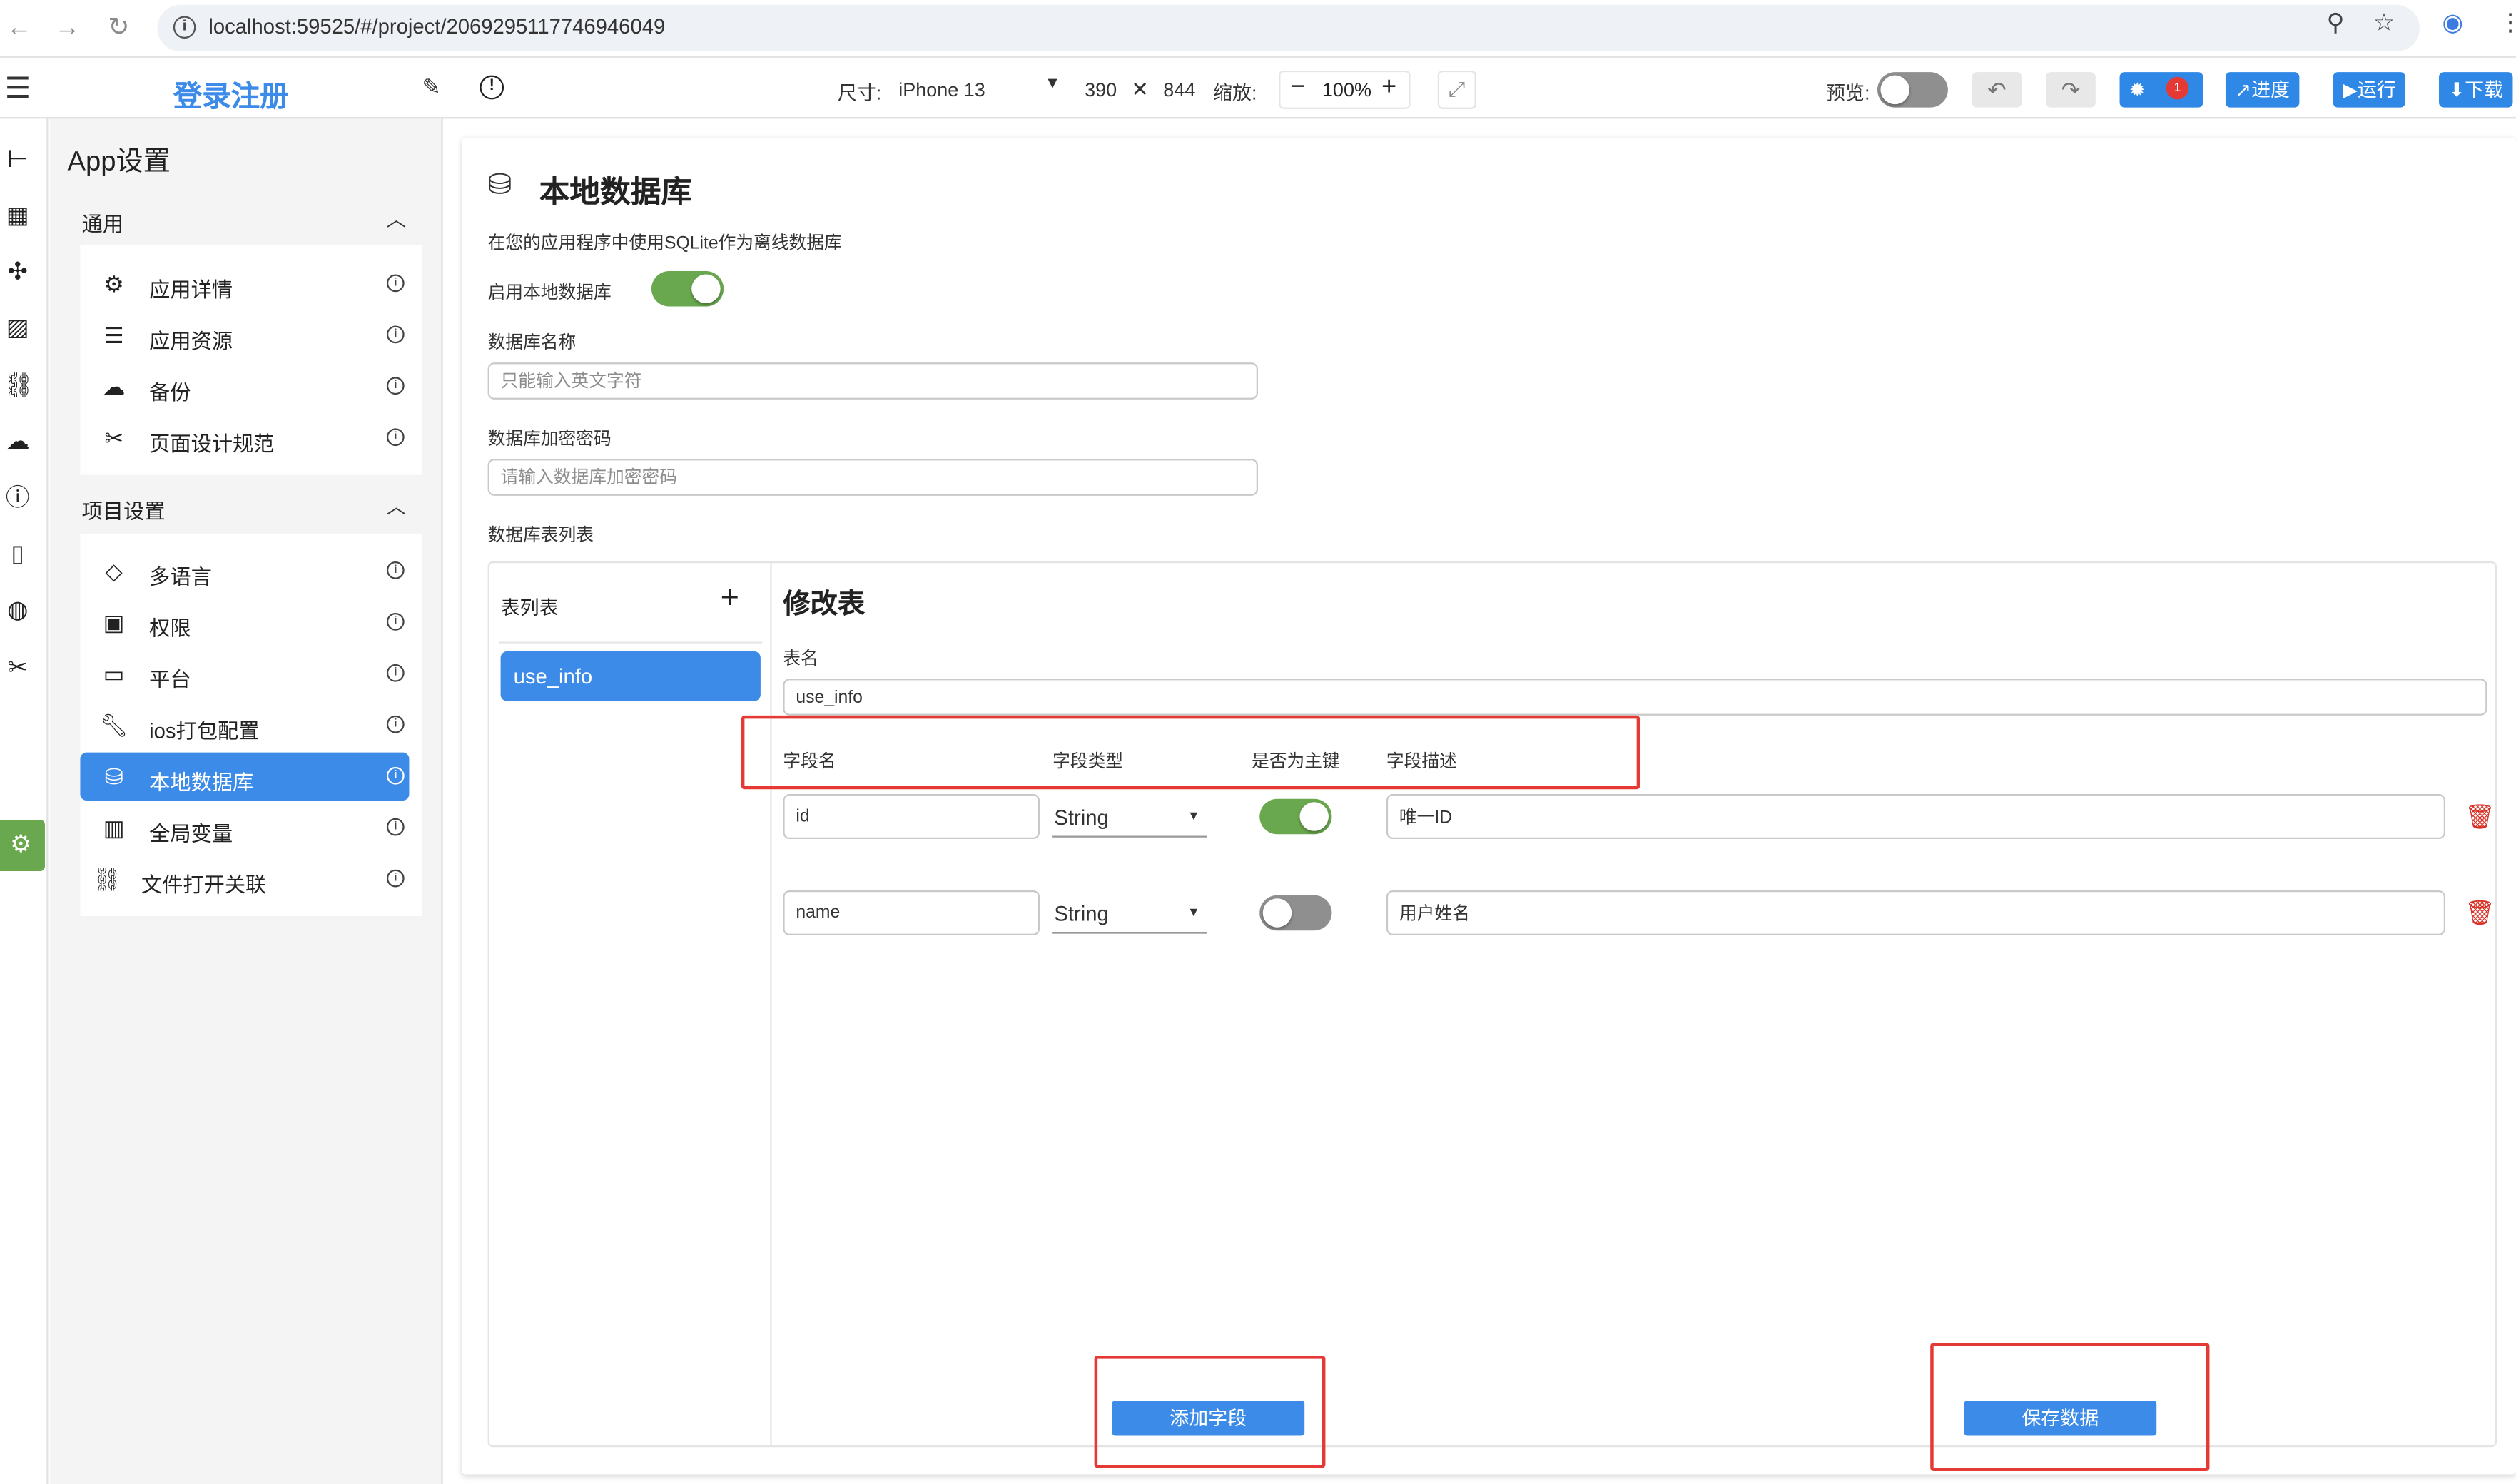 The image size is (2516, 1484). I want to click on preview-toggle, so click(1912, 90).